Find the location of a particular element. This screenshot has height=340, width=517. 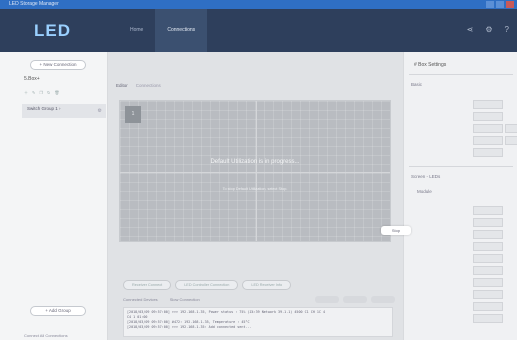

filter-led-receiver-info: LED Receiver Info is located at coordinates (267, 285).